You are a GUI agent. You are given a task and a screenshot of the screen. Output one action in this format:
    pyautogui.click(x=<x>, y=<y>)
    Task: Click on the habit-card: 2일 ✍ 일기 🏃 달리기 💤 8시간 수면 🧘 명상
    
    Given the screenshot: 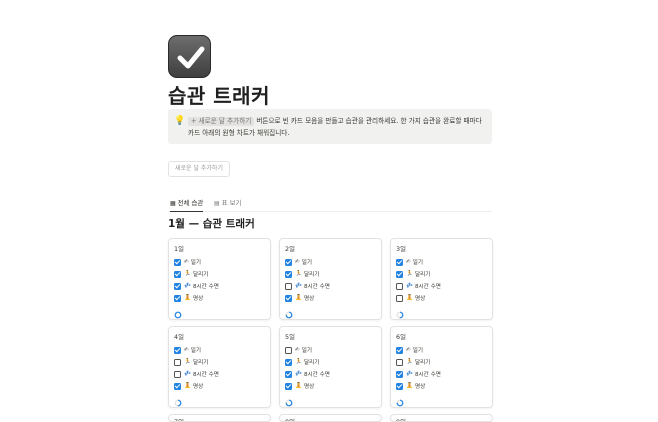 What is the action you would take?
    pyautogui.click(x=330, y=279)
    